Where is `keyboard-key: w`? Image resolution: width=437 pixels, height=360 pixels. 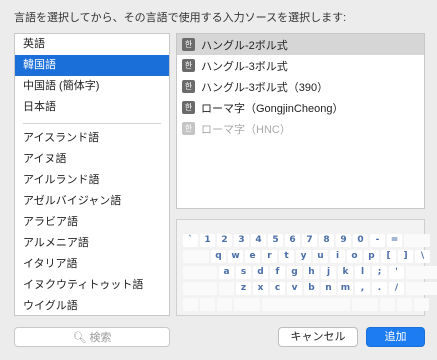
keyboard-key: w is located at coordinates (235, 256).